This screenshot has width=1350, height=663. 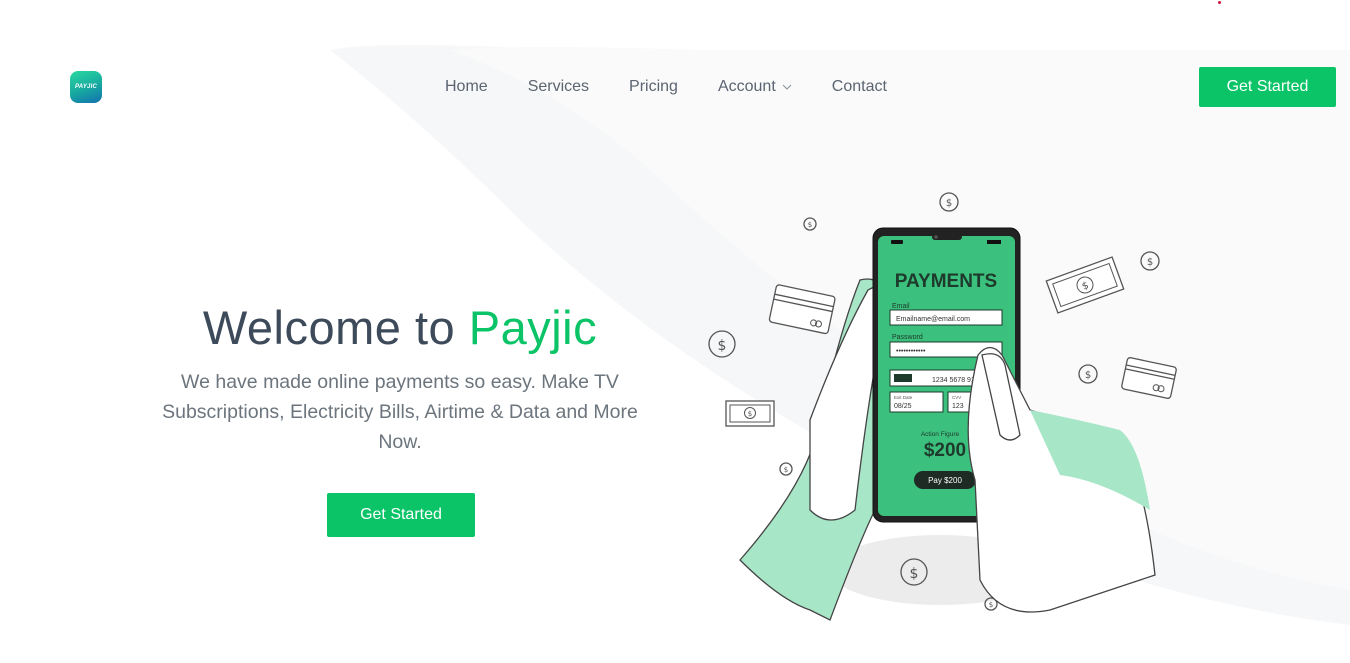 What do you see at coordinates (1267, 87) in the screenshot?
I see `header-get-started-button: Get Started` at bounding box center [1267, 87].